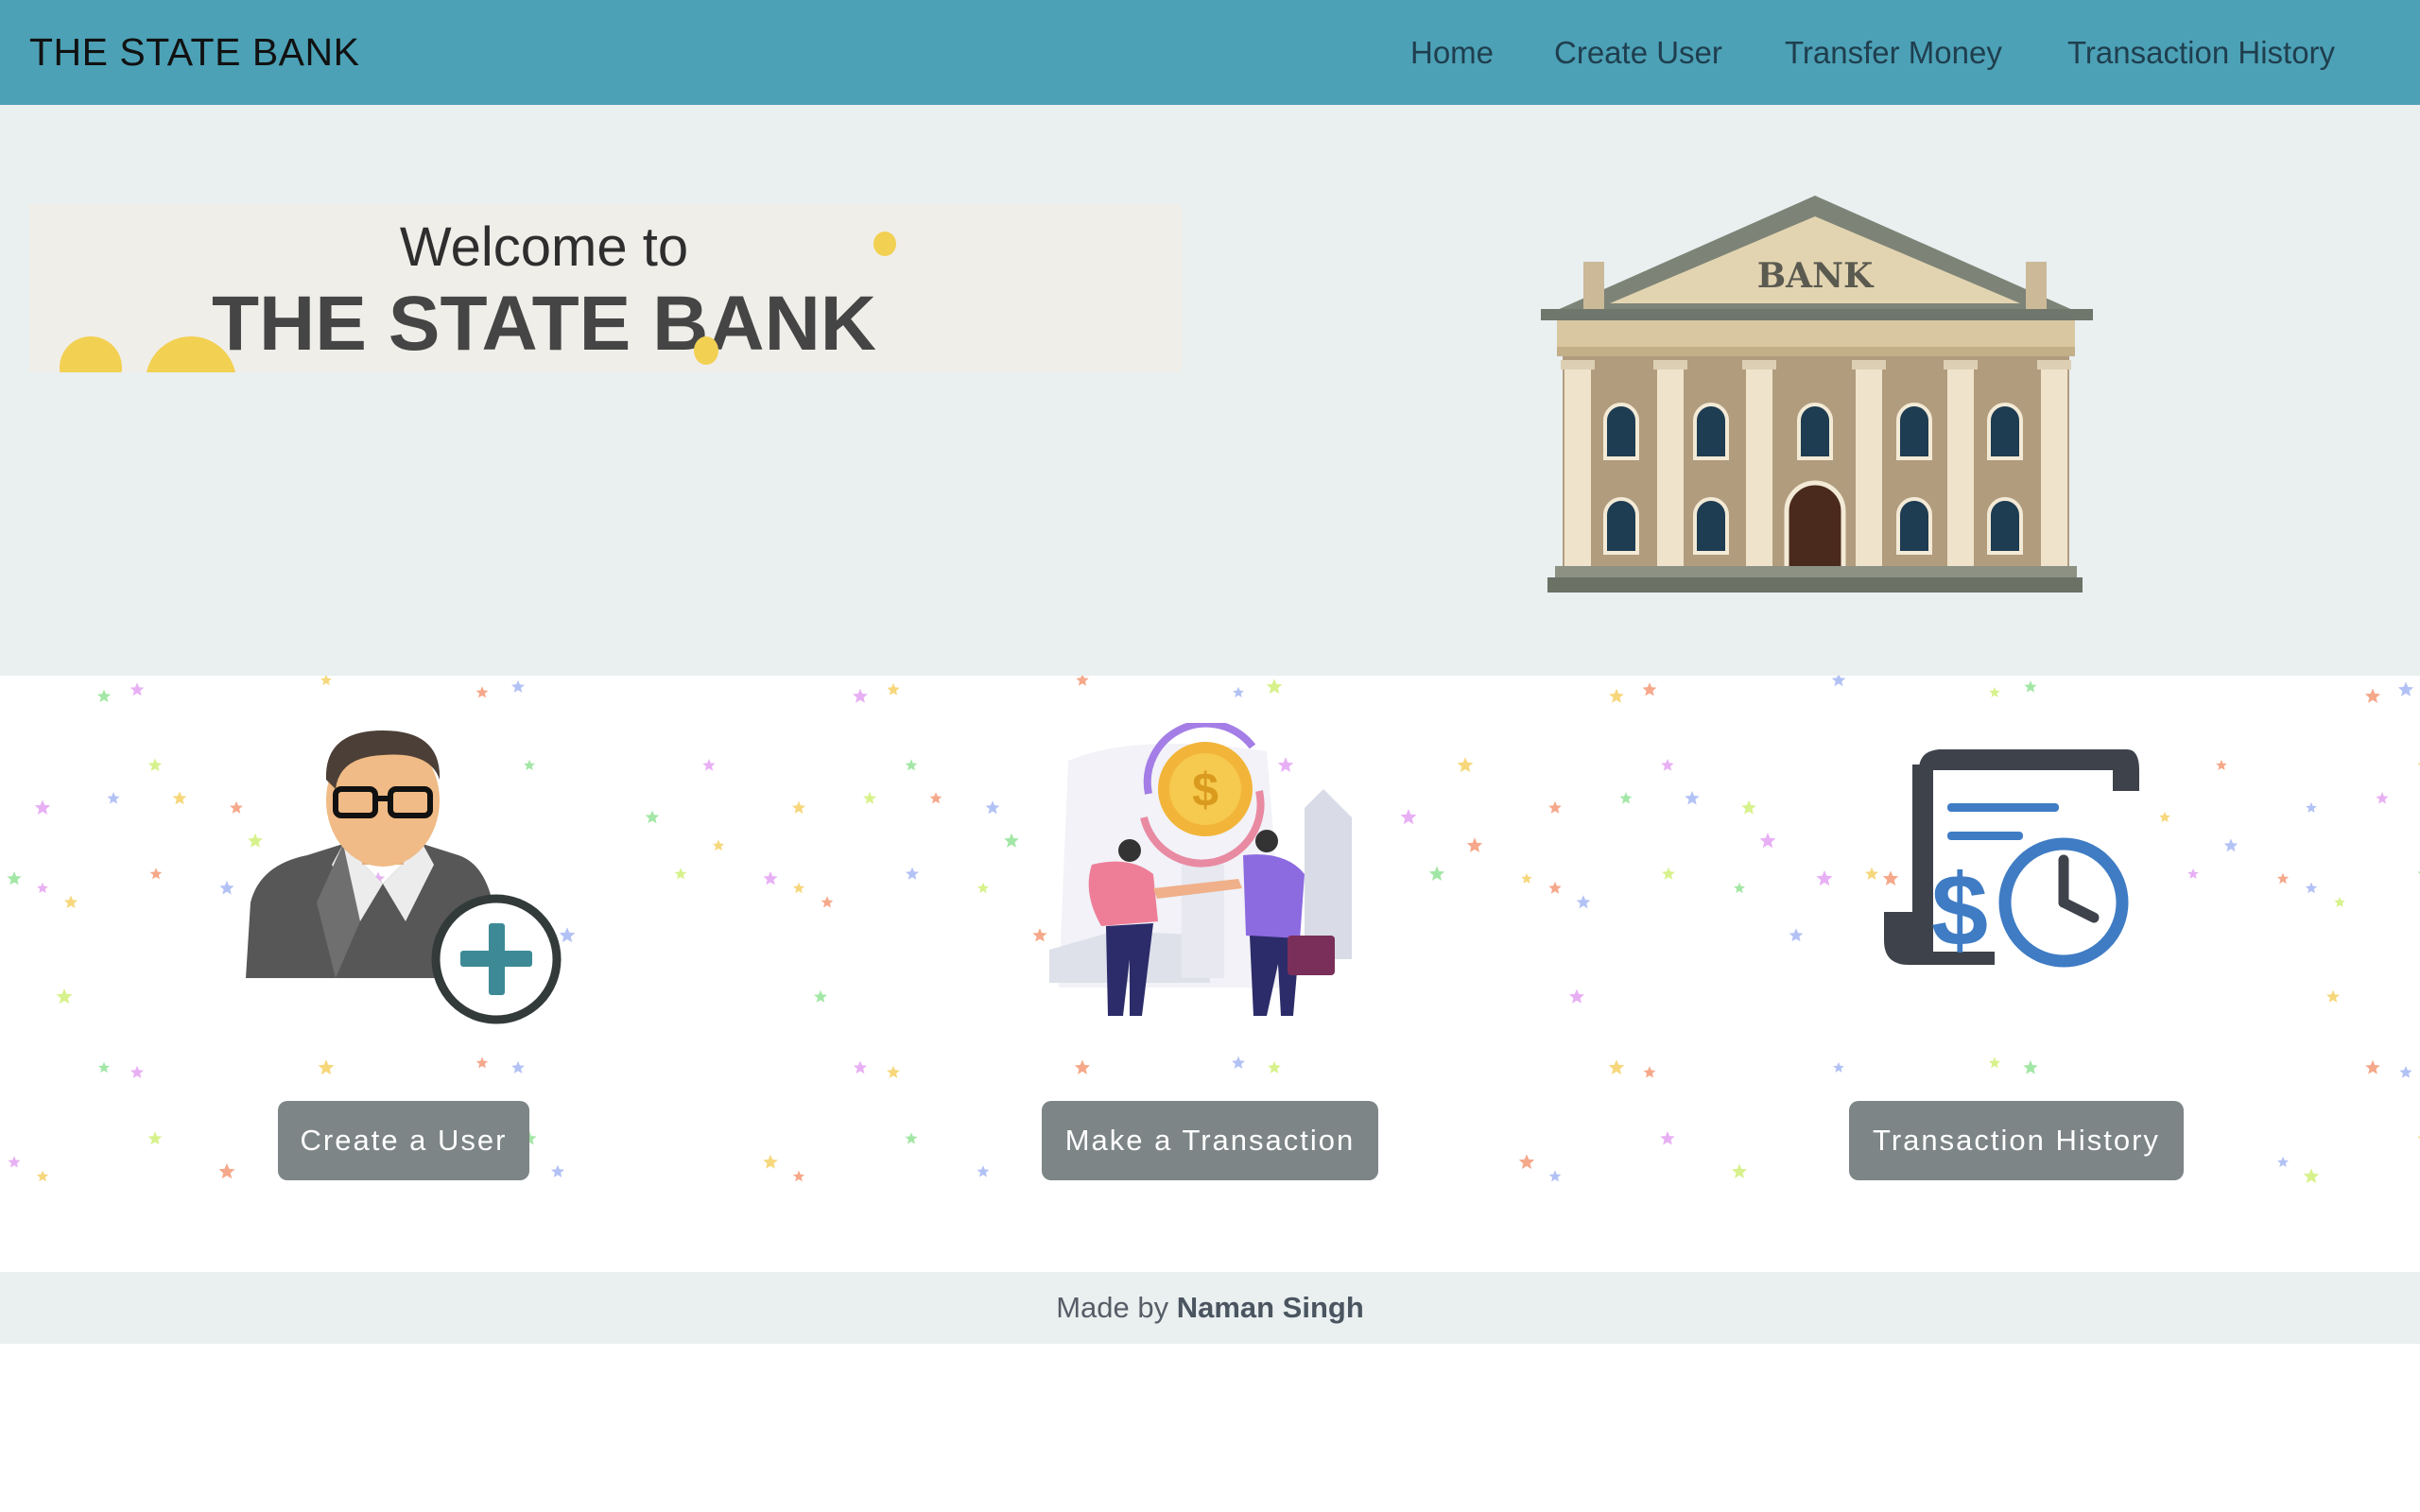  I want to click on transaction-history-button: Transaction History, so click(2017, 1140).